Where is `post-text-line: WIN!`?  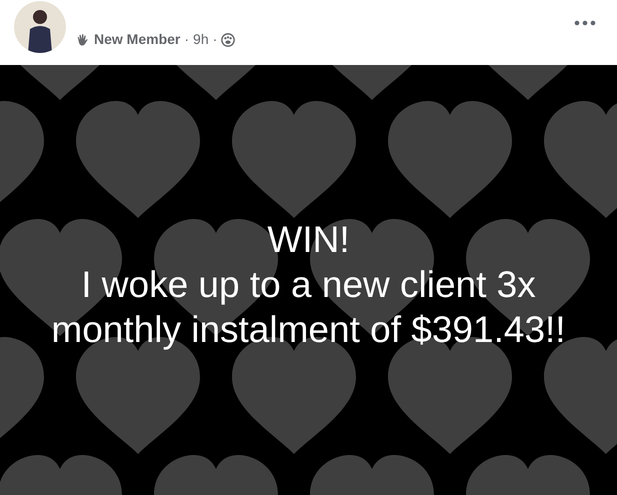 post-text-line: WIN! is located at coordinates (308, 240).